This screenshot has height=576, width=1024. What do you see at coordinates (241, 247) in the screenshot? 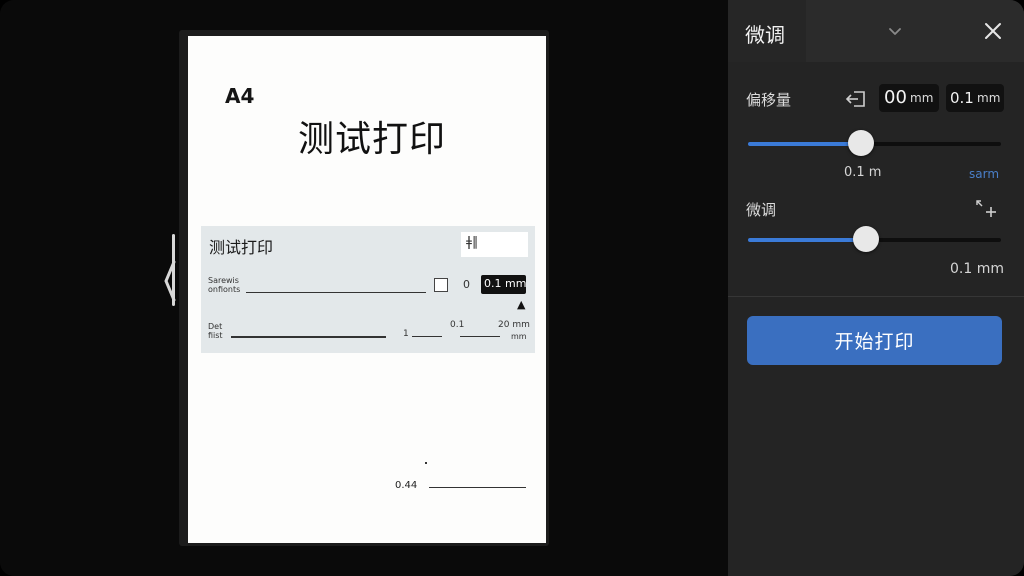
I see `band-title: 测试打印` at bounding box center [241, 247].